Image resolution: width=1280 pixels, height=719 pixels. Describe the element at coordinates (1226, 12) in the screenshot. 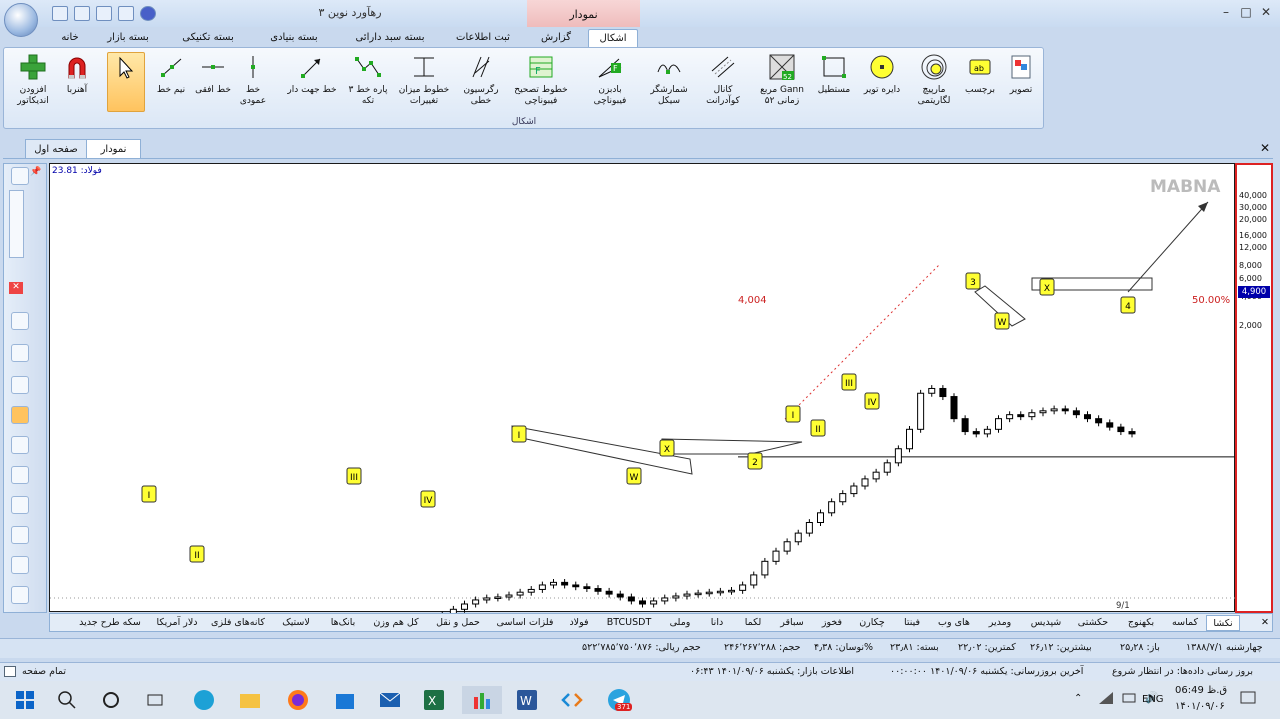

I see `minimize-button: –` at that location.